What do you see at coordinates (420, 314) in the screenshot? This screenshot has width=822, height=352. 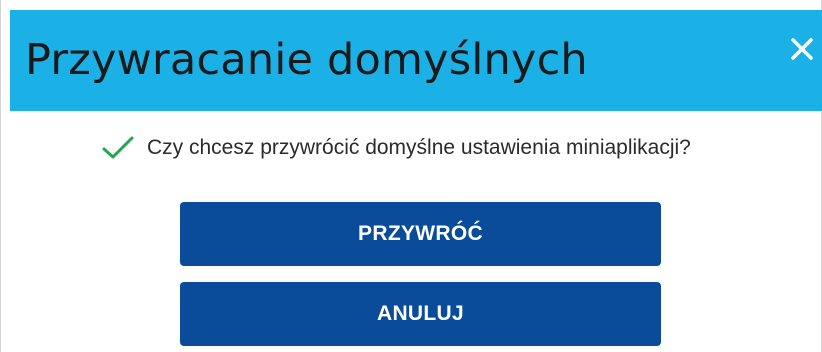 I see `cancel-button: ANULUJ` at bounding box center [420, 314].